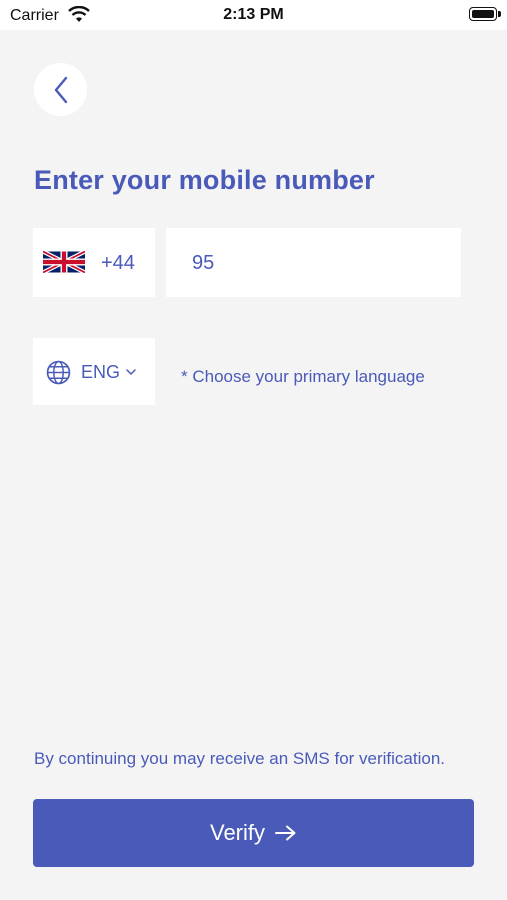 The image size is (507, 900). Describe the element at coordinates (303, 376) in the screenshot. I see `language-hint: * Choose your primary language` at that location.